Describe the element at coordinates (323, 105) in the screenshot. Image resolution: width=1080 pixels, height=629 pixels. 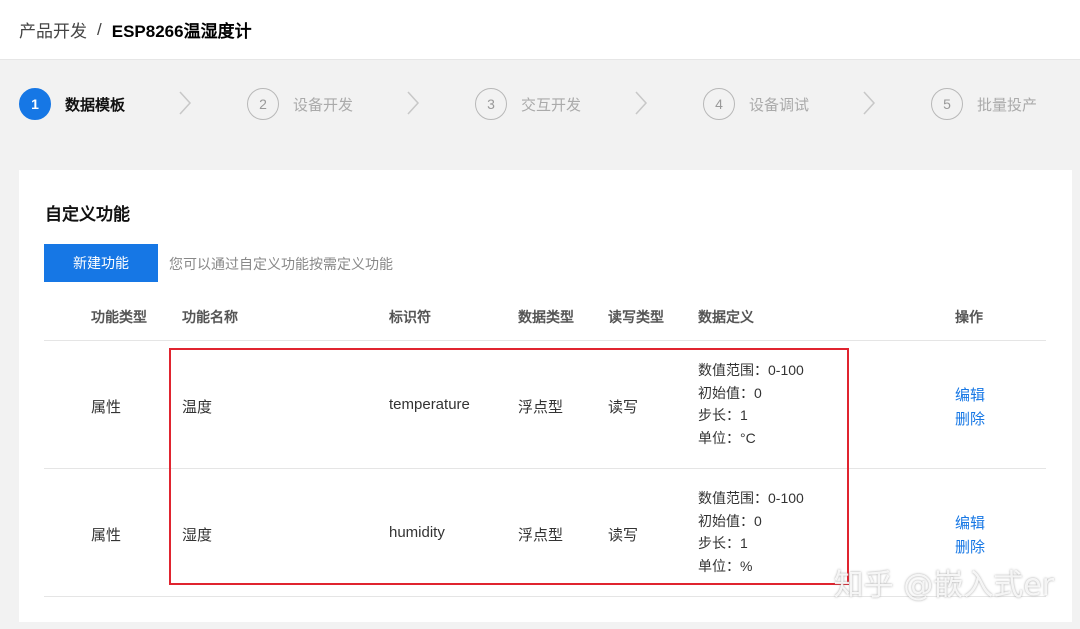
I see `step-label: 设备开发` at that location.